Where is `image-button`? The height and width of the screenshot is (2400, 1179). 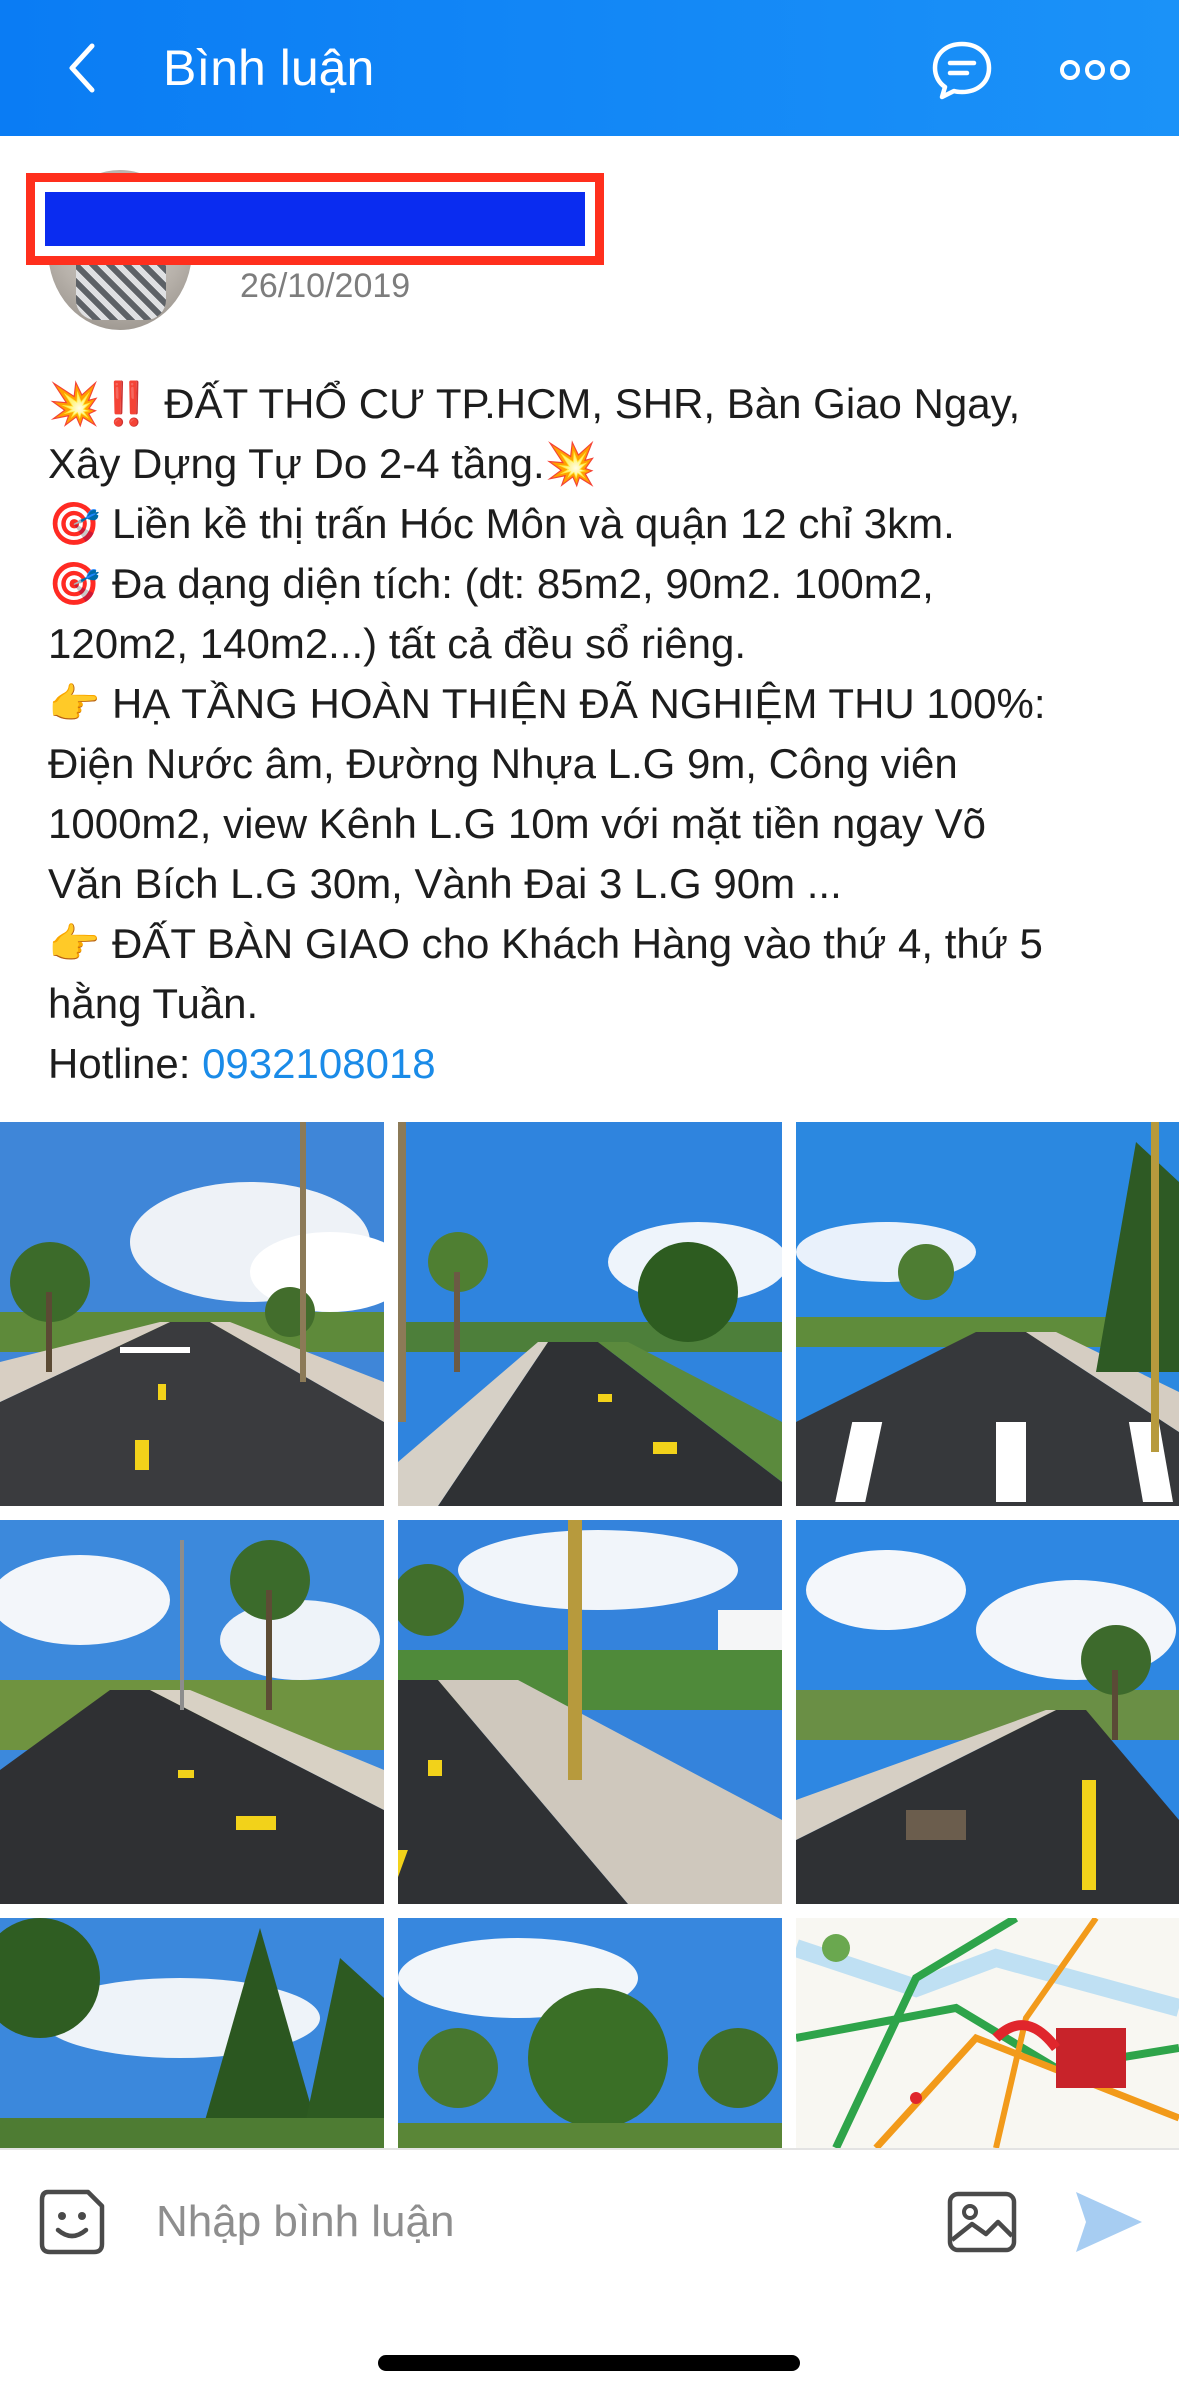 image-button is located at coordinates (982, 2222).